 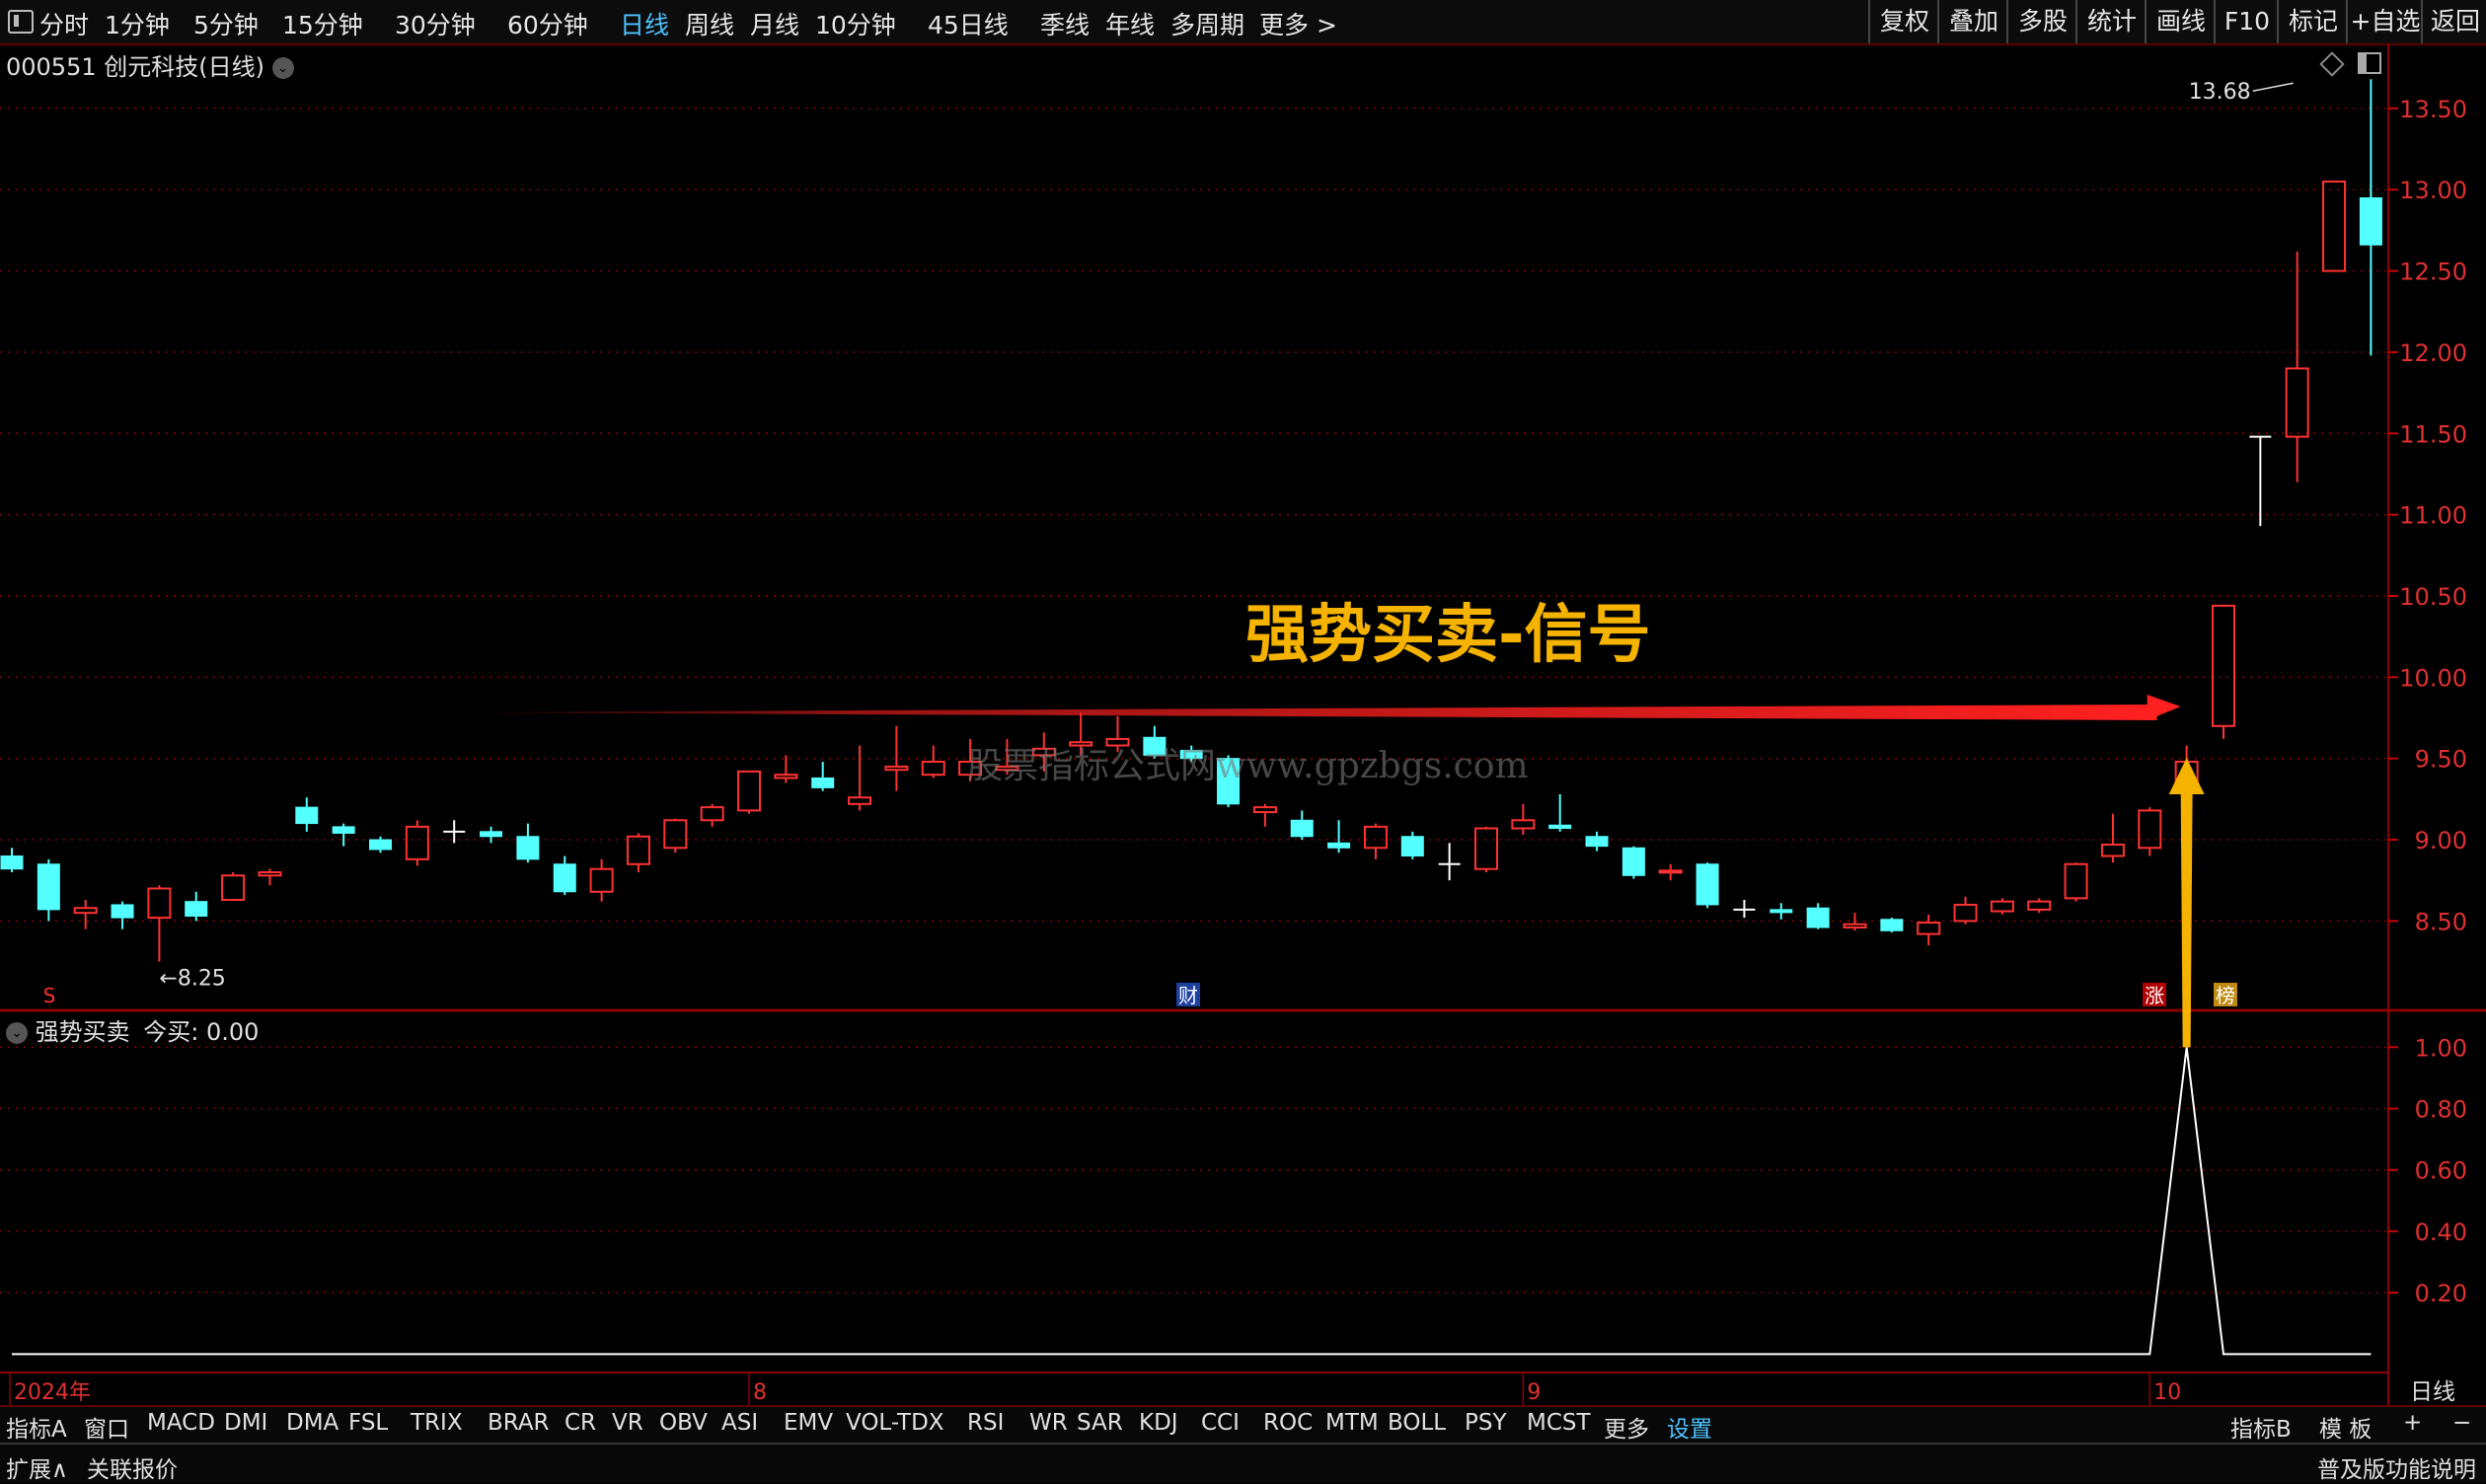 What do you see at coordinates (181, 1423) in the screenshot?
I see `indicator-tab: MACD` at bounding box center [181, 1423].